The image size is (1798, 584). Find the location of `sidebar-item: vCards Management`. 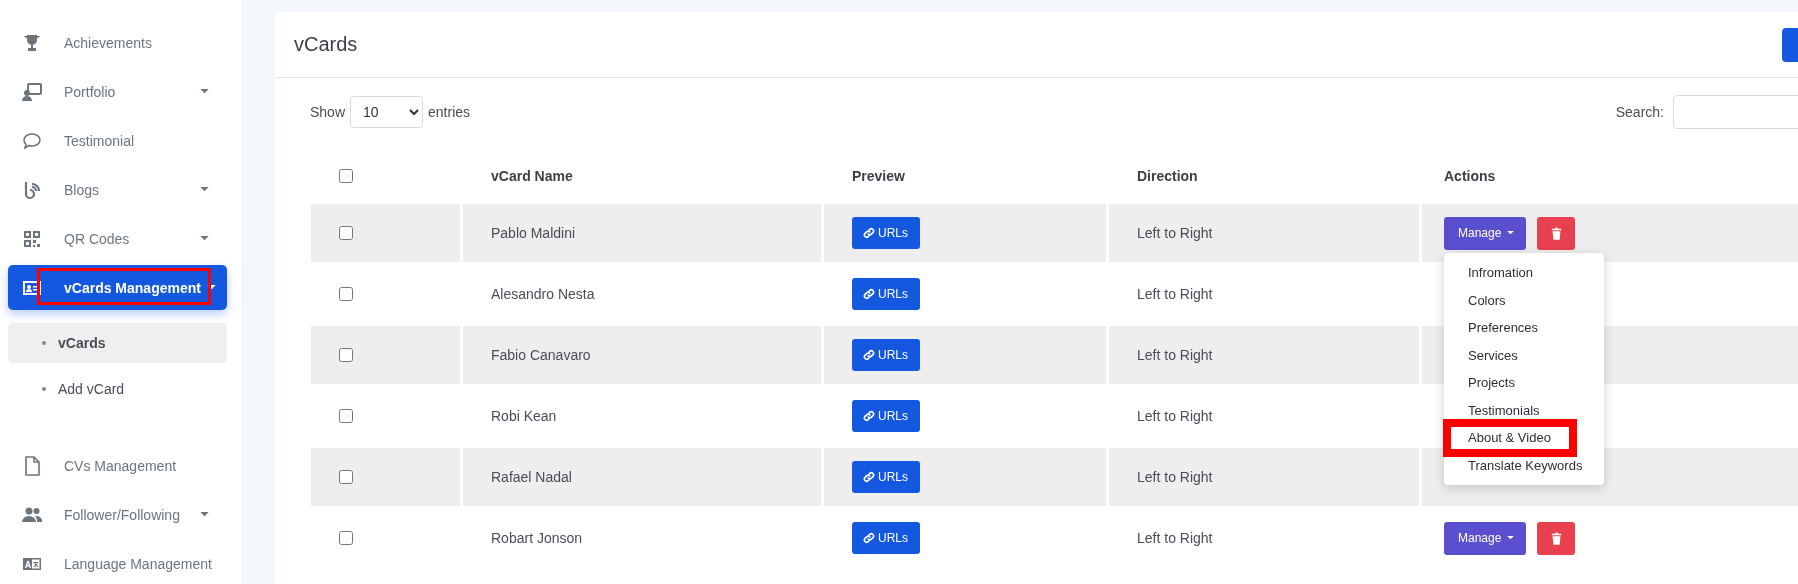

sidebar-item: vCards Management is located at coordinates (117, 287).